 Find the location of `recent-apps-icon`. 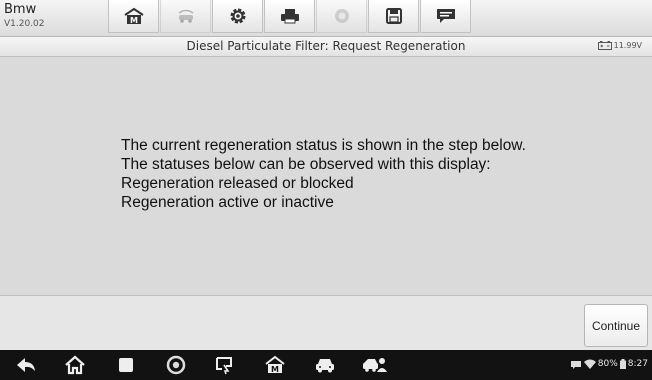

recent-apps-icon is located at coordinates (126, 365).